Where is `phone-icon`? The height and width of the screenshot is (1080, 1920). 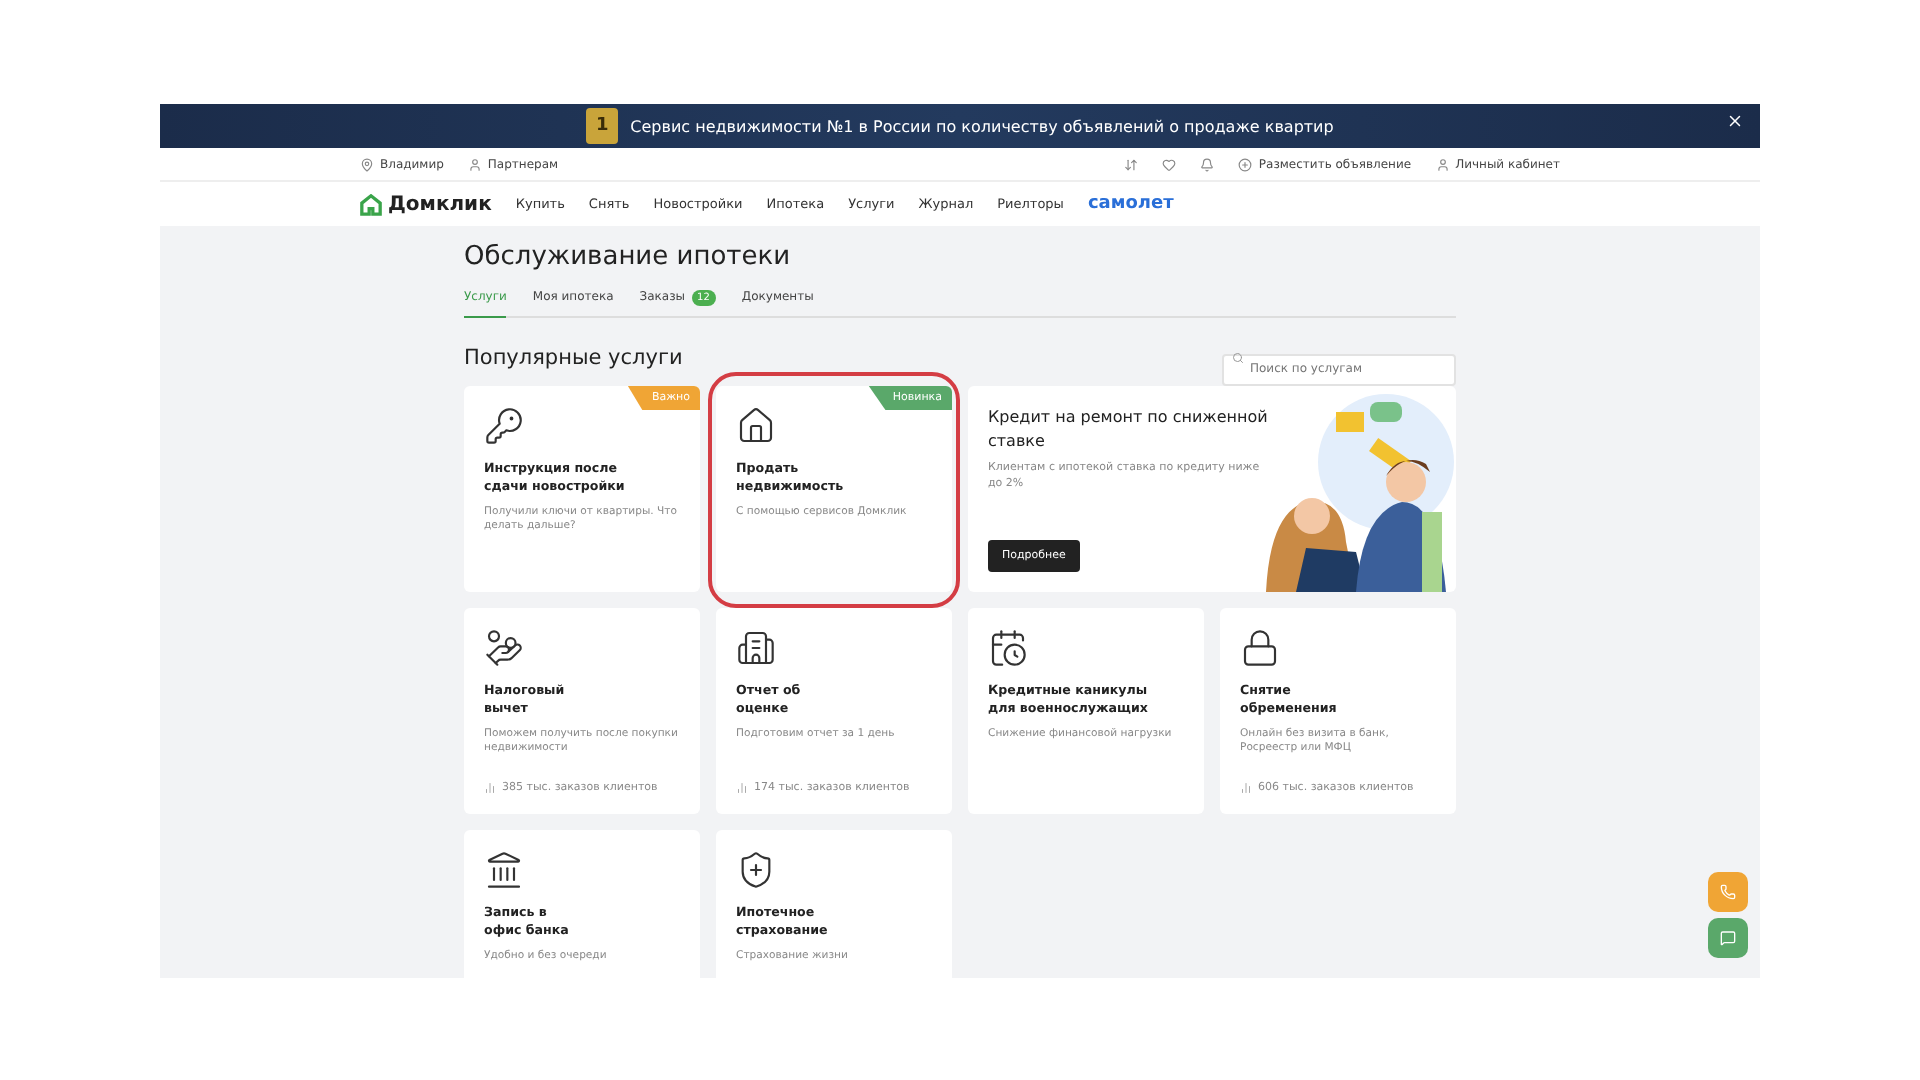
phone-icon is located at coordinates (1728, 892).